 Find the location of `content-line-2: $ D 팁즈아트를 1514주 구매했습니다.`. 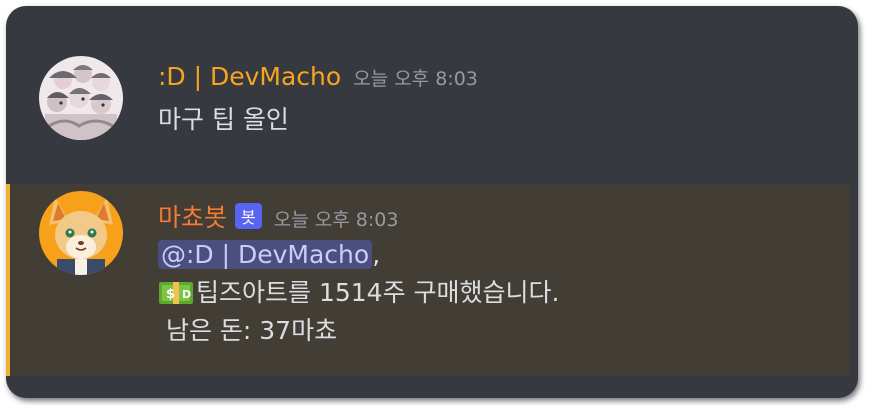

content-line-2: $ D 팁즈아트를 1514주 구매했습니다. is located at coordinates (358, 293).